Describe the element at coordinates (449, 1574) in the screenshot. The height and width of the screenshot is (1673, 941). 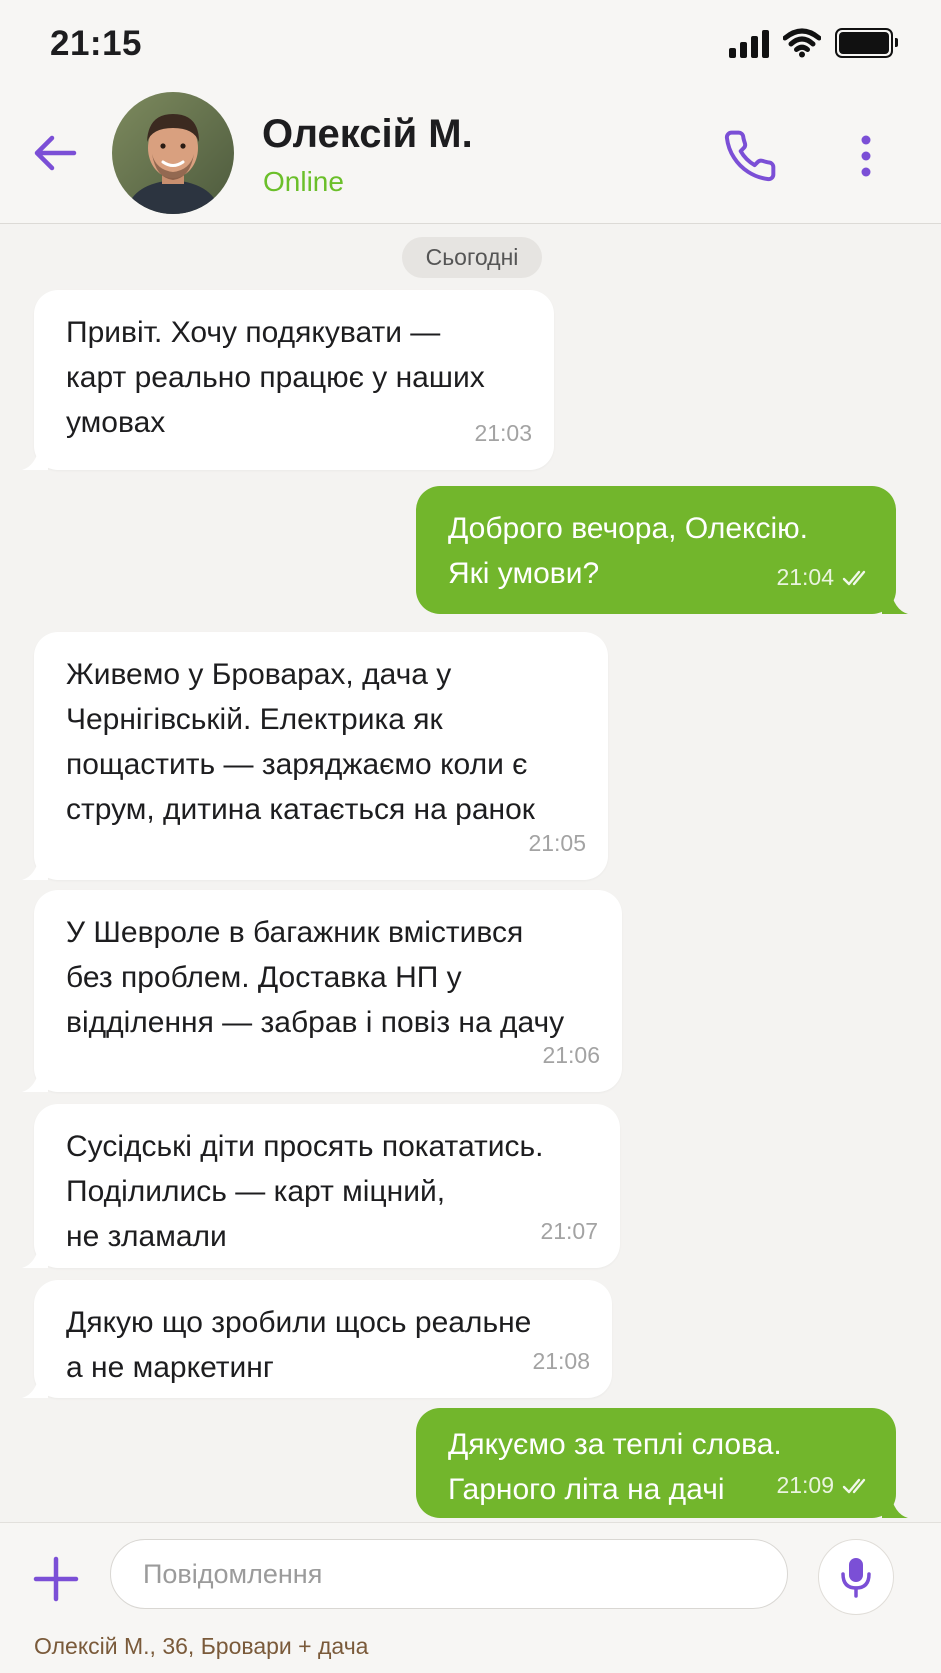
I see `message-input` at that location.